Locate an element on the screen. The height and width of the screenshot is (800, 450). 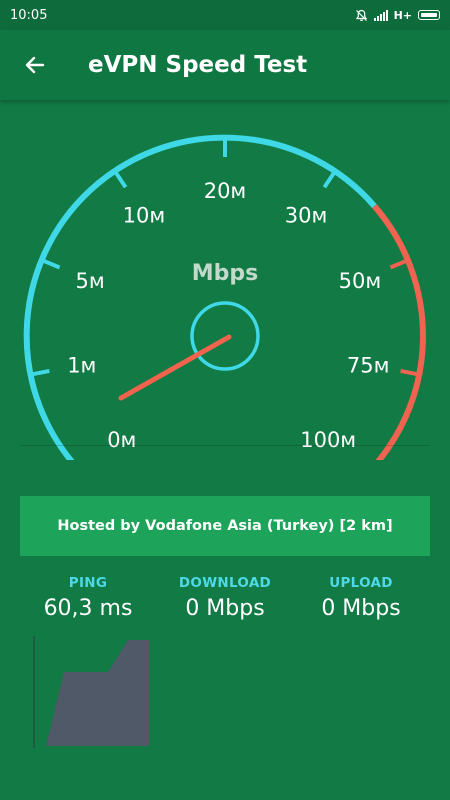
app-bar: eVPN Speed Test is located at coordinates (225, 65).